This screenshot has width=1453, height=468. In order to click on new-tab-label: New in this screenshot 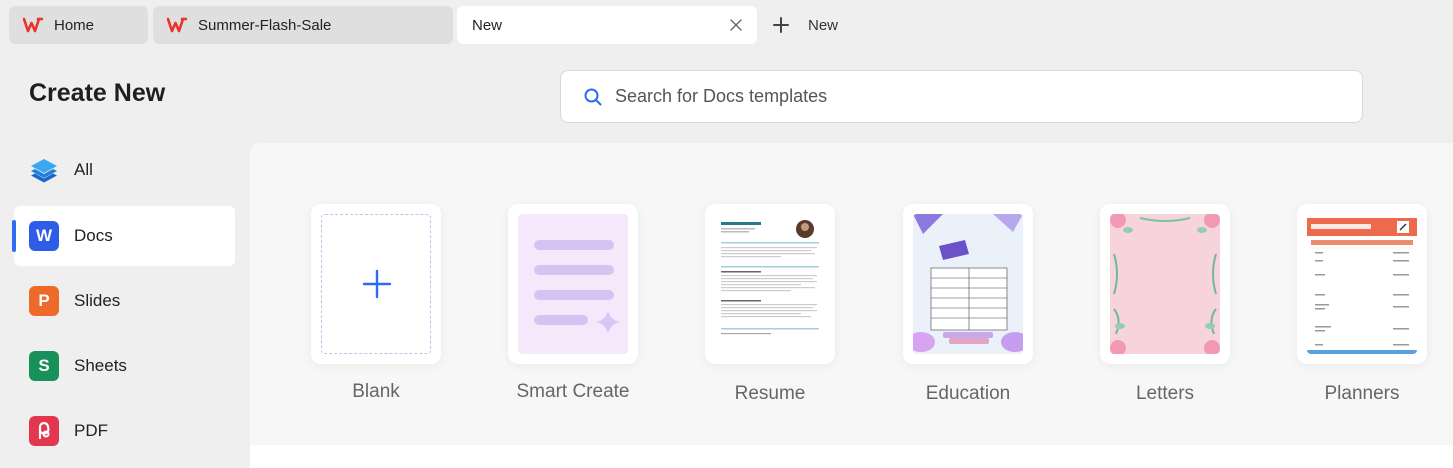, I will do `click(823, 25)`.